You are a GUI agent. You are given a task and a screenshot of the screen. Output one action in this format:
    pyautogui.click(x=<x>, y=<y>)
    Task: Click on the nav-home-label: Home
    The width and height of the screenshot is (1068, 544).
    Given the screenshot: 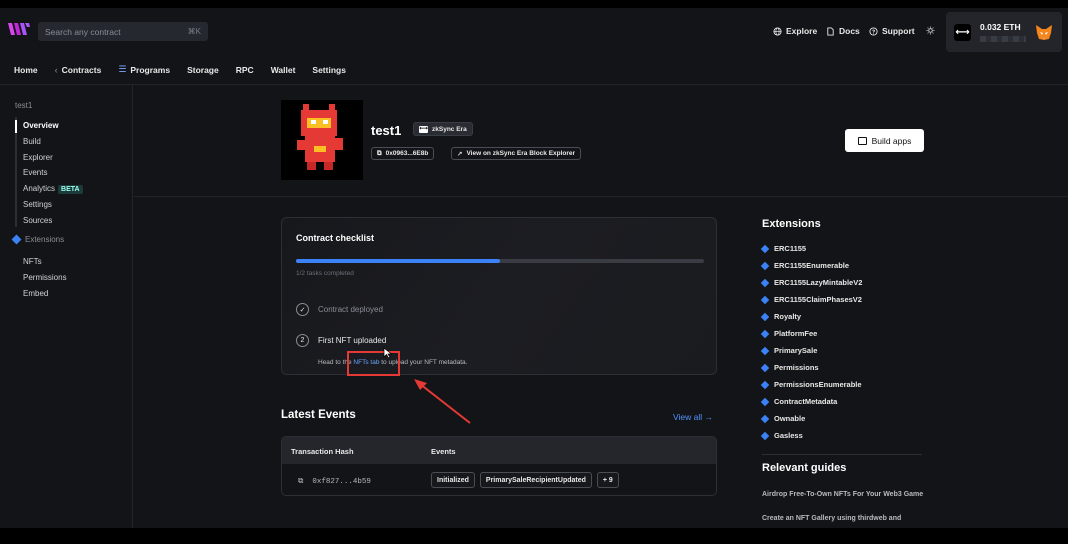 What is the action you would take?
    pyautogui.click(x=26, y=69)
    